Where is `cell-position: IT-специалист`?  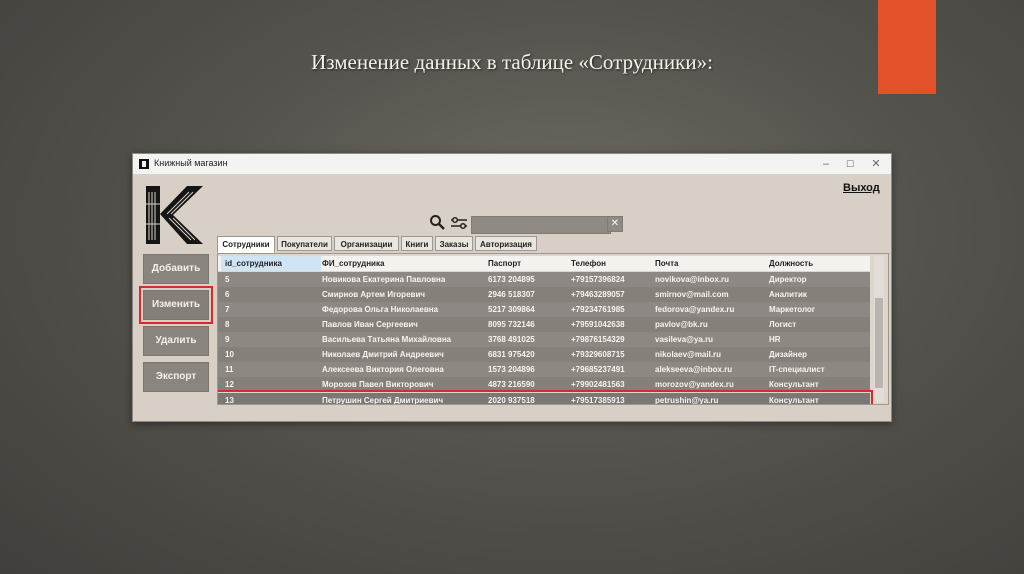
cell-position: IT-специалист is located at coordinates (797, 369).